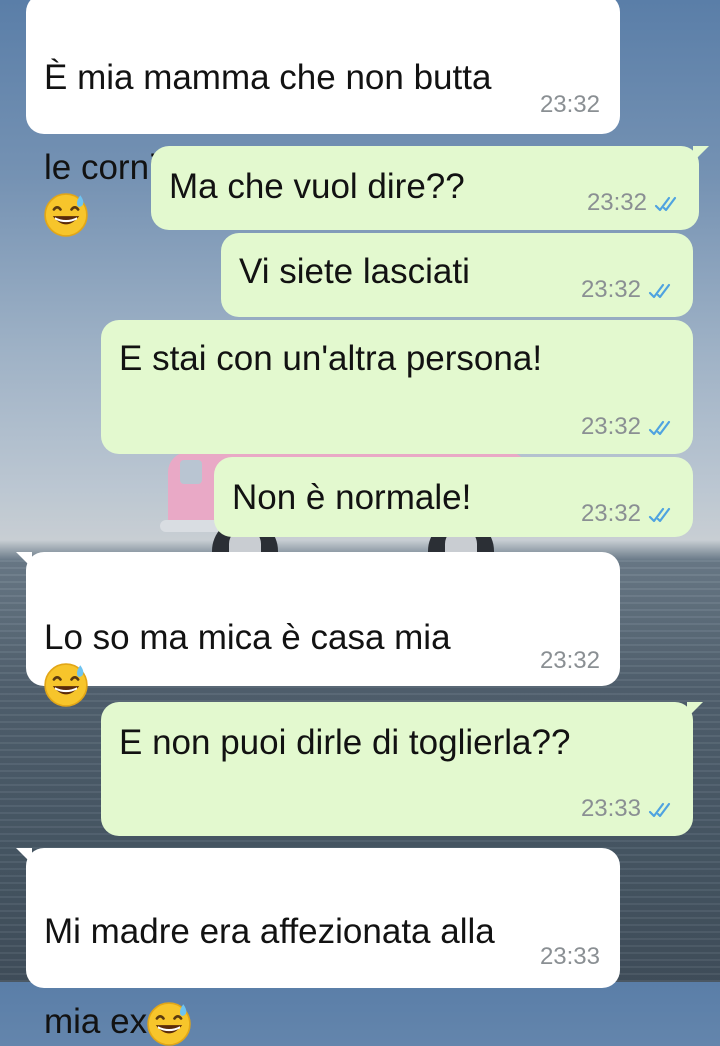 This screenshot has height=1046, width=720. Describe the element at coordinates (331, 358) in the screenshot. I see `message-text: E stai con un'altra persona!` at that location.